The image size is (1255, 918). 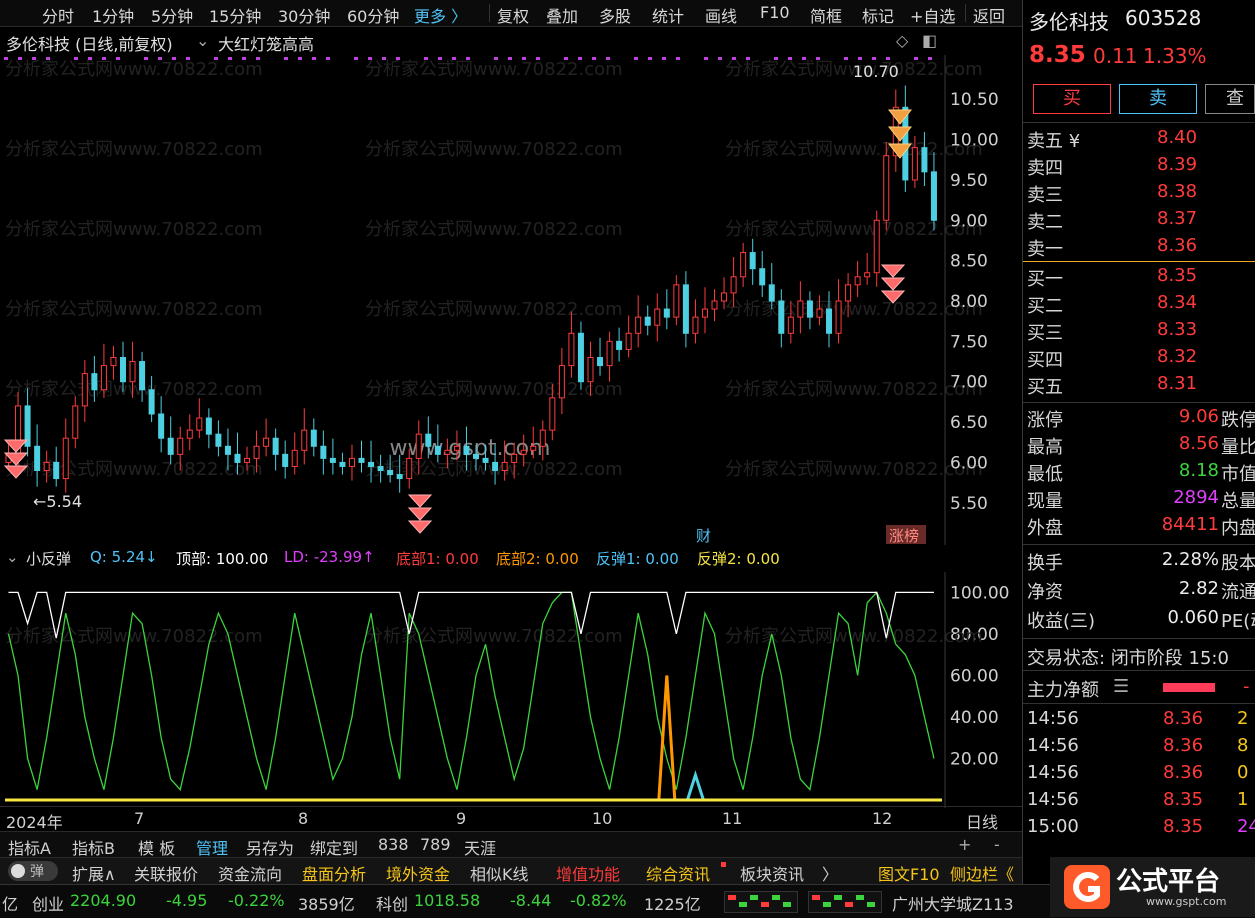 What do you see at coordinates (1158, 99) in the screenshot?
I see `sell-button: 卖` at bounding box center [1158, 99].